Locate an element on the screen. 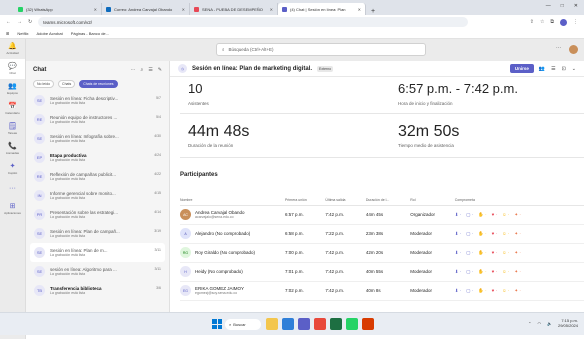 The image size is (584, 339). browser-tab: SENA - PUEBA DE DESEMPEÑO ✕ is located at coordinates (234, 9).